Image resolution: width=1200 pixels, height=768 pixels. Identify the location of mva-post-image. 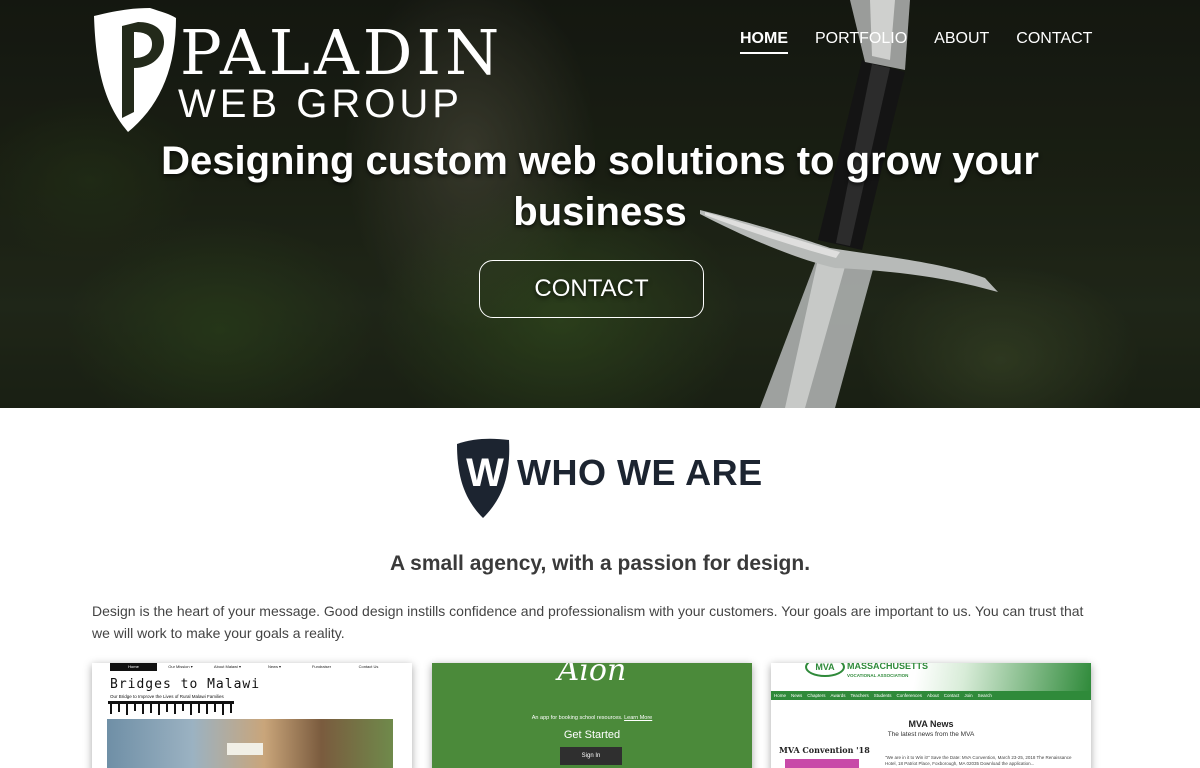
(822, 763).